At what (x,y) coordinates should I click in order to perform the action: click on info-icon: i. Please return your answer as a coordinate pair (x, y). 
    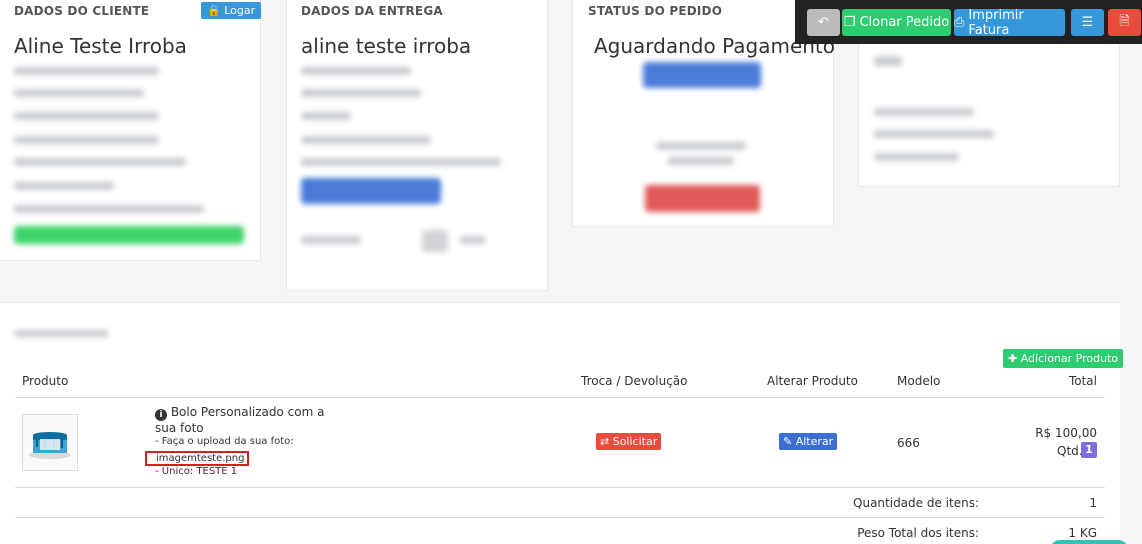
    Looking at the image, I should click on (161, 415).